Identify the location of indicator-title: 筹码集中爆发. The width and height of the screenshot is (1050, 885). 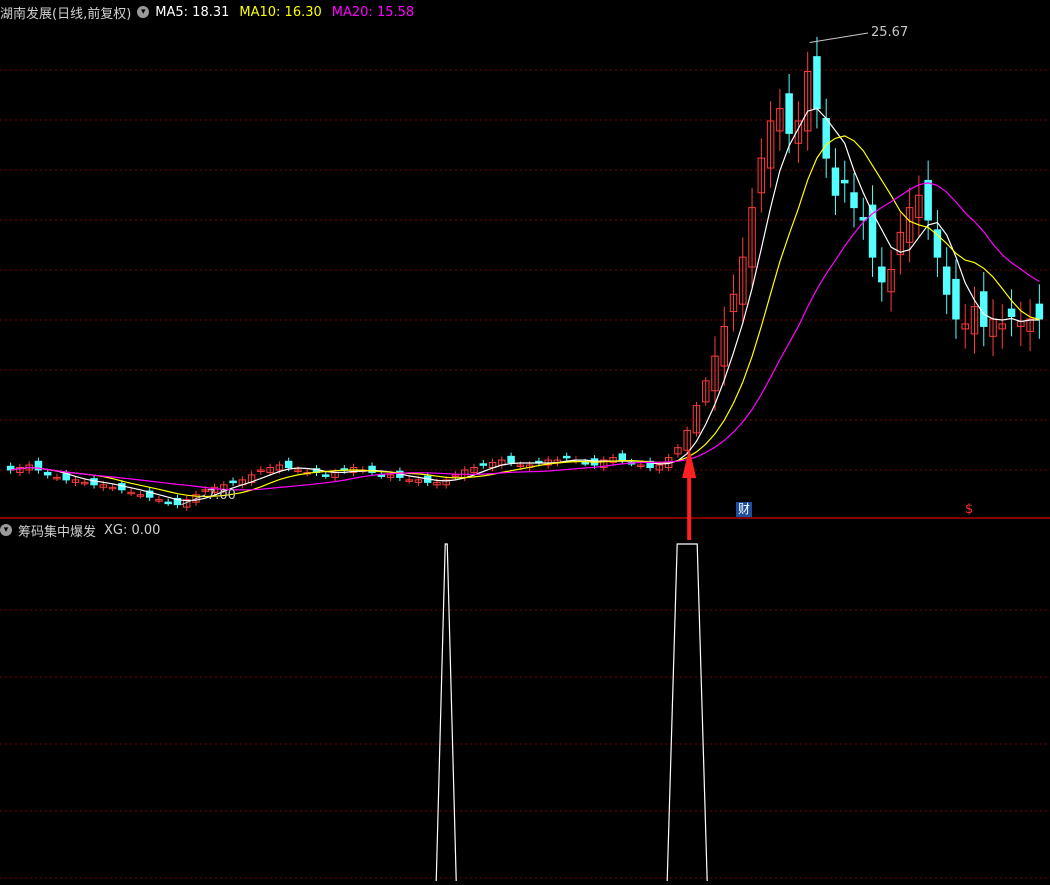
(57, 532).